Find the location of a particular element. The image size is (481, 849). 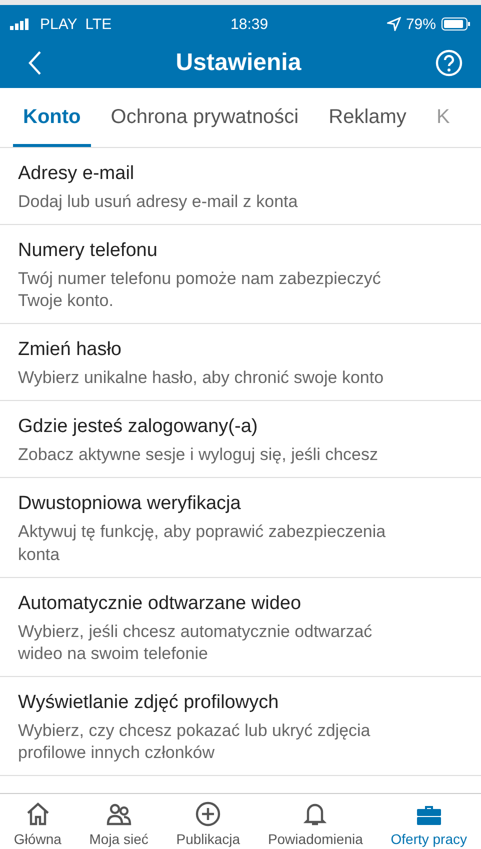

settings-row: Gdzie jesteś zalogowany(-a) Zobacz aktywne sesje i wyloguj się, jeśli chcesz is located at coordinates (240, 439).